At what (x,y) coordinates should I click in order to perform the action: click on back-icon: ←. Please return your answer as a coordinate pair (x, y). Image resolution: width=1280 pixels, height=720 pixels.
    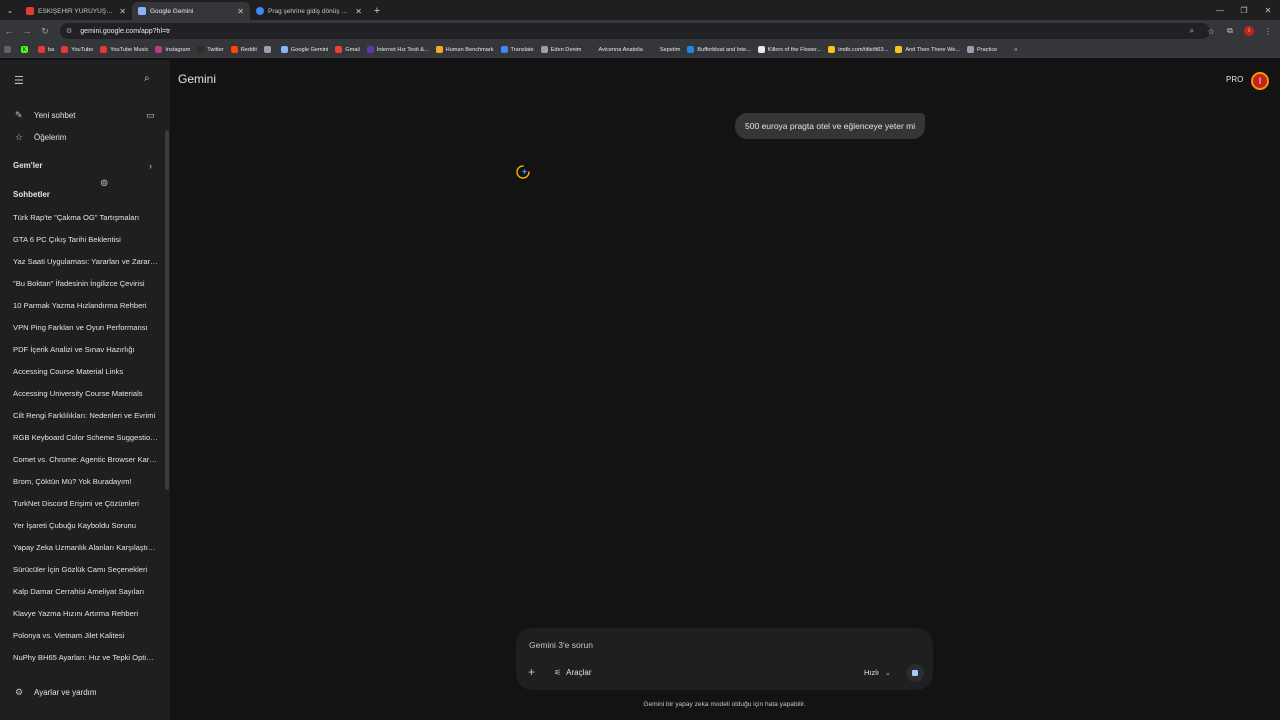
    Looking at the image, I should click on (9, 31).